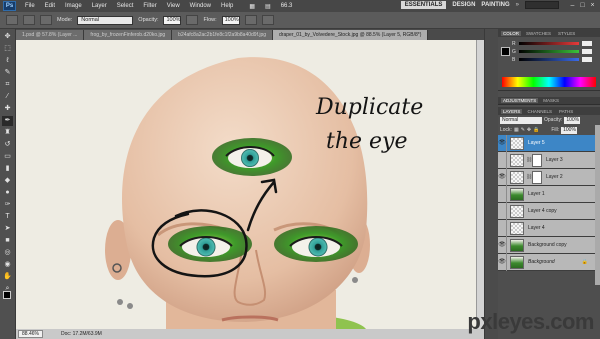  I want to click on menu-window: Window, so click(200, 6).